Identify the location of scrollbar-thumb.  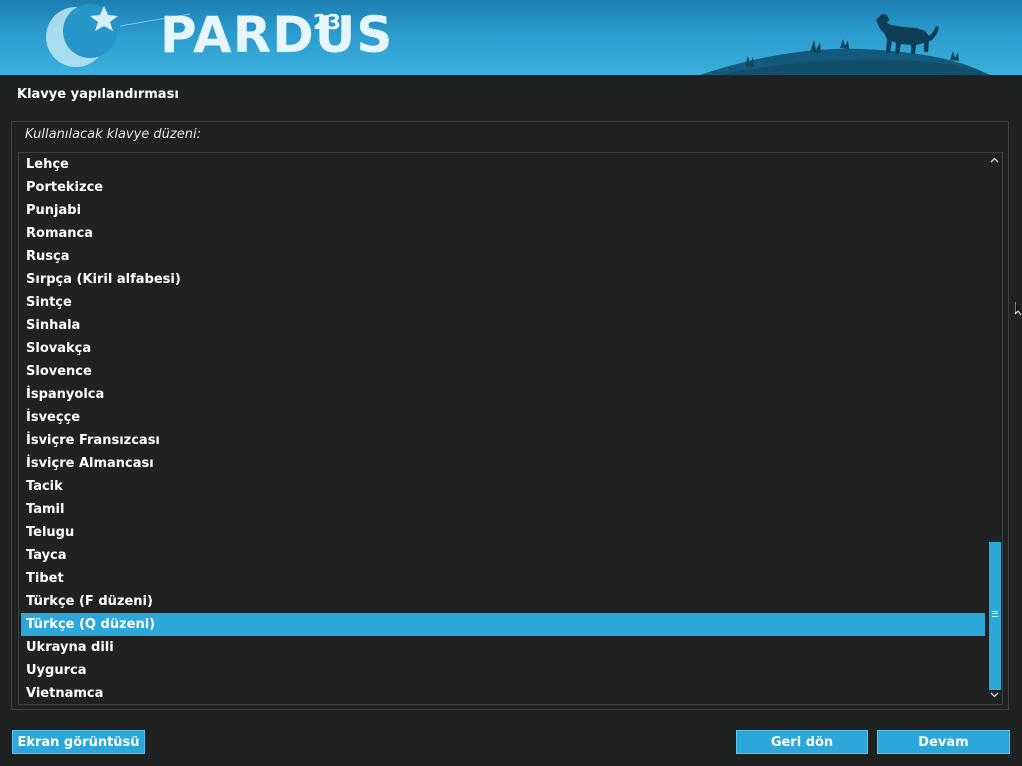
(995, 616).